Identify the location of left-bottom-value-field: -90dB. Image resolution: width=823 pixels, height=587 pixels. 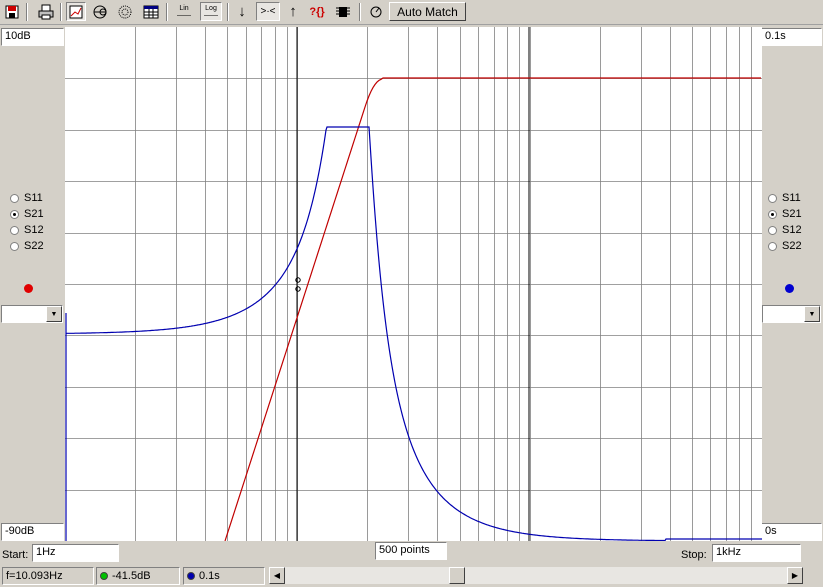
(32, 532).